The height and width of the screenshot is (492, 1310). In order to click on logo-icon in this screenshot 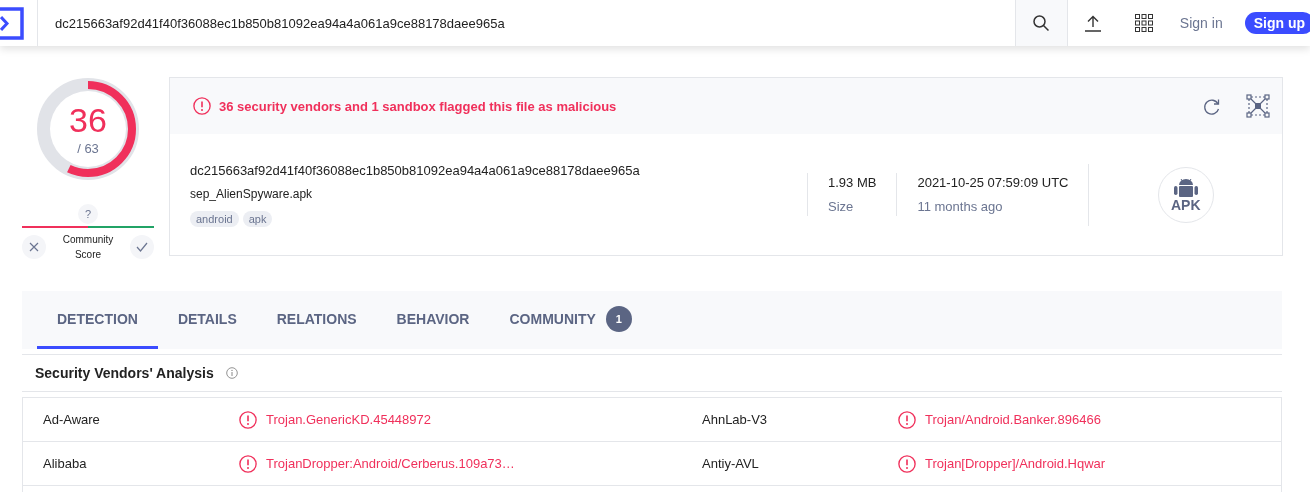, I will do `click(12, 23)`.